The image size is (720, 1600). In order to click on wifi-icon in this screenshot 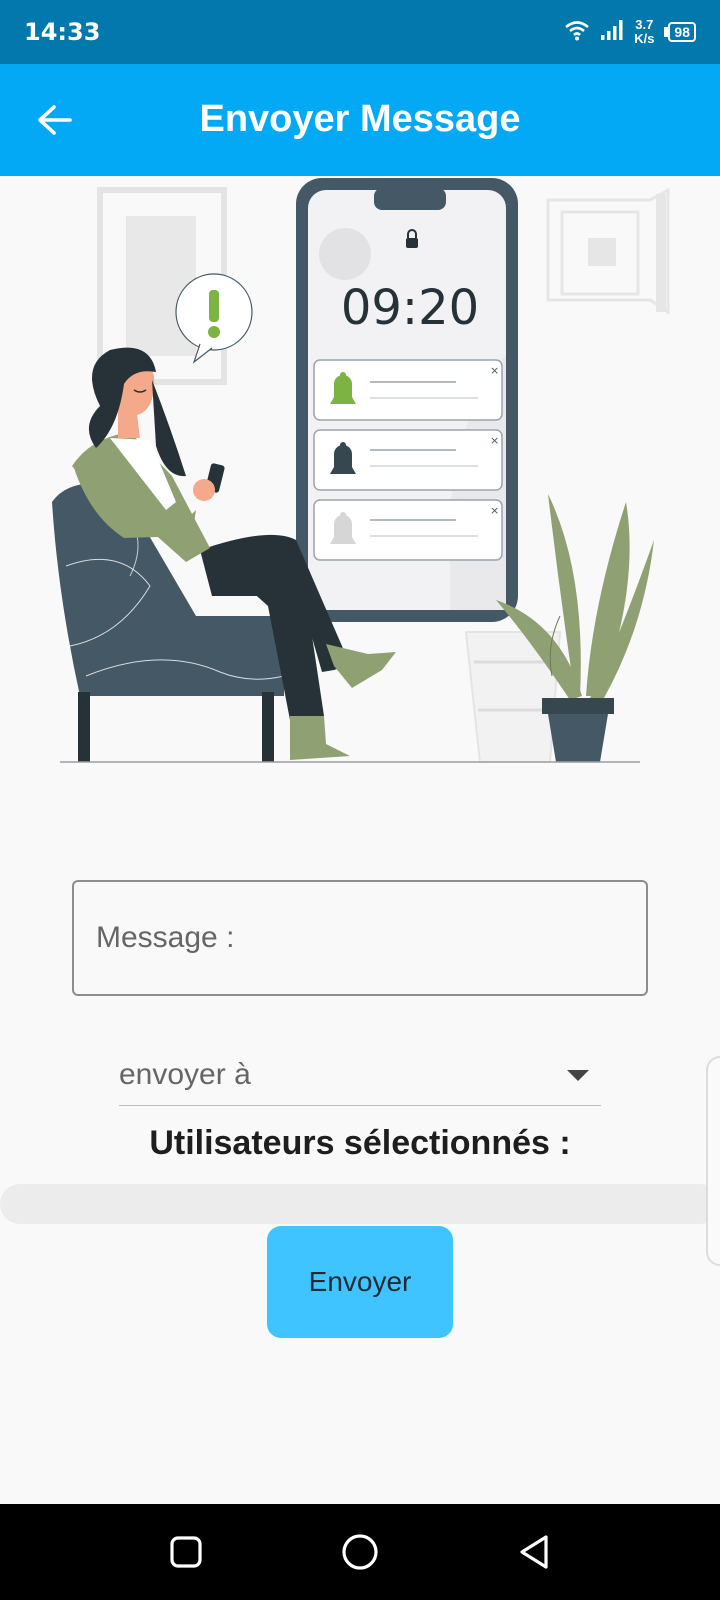, I will do `click(577, 32)`.